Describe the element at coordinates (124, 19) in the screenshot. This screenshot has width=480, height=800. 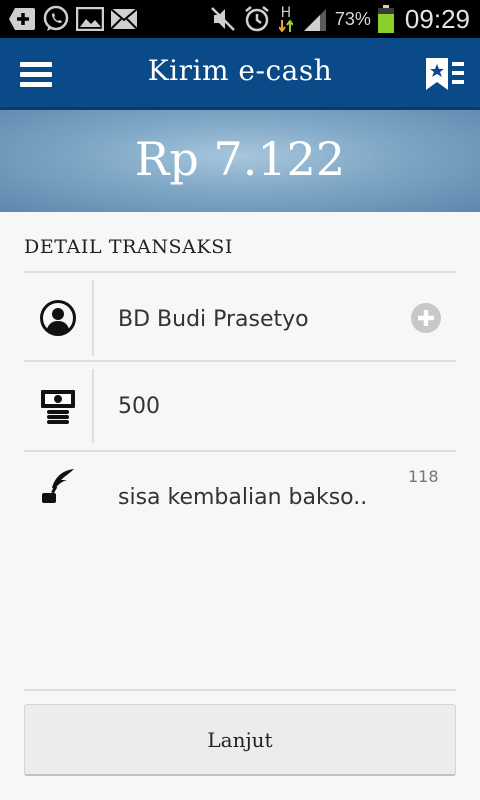
I see `mail-icon` at that location.